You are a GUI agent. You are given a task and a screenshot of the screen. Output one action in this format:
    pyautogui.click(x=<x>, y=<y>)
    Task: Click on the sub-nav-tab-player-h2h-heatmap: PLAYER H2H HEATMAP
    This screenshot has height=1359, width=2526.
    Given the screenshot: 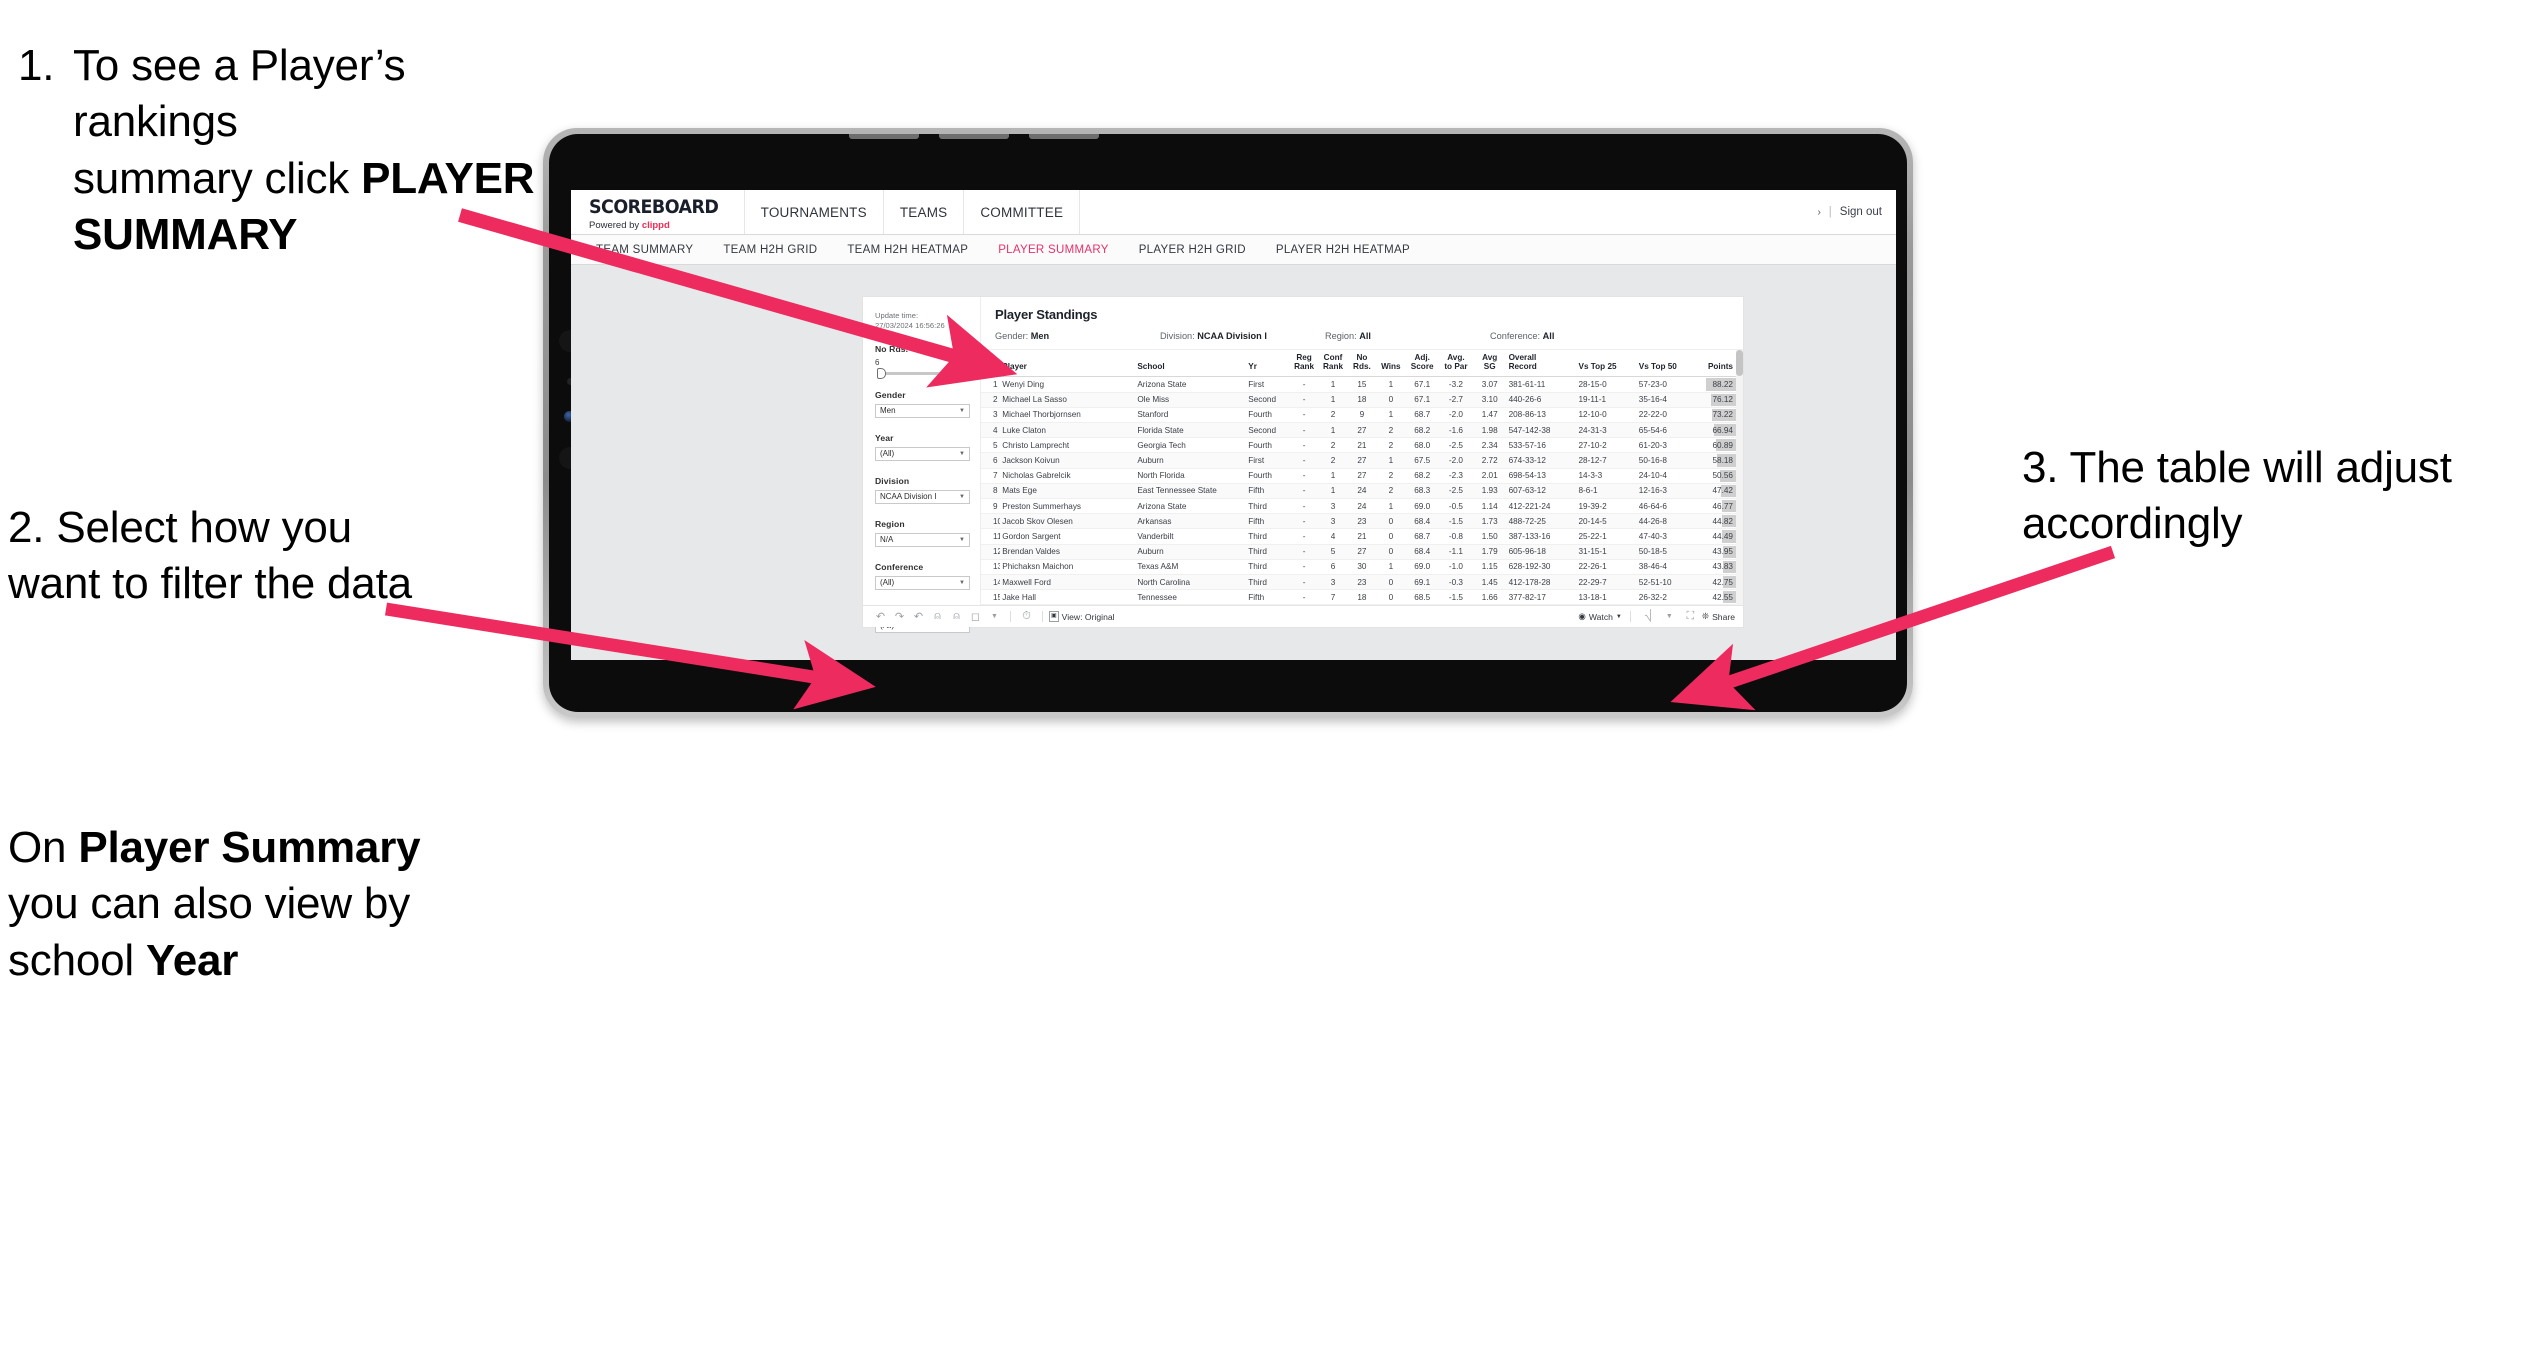 What is the action you would take?
    pyautogui.click(x=1343, y=250)
    